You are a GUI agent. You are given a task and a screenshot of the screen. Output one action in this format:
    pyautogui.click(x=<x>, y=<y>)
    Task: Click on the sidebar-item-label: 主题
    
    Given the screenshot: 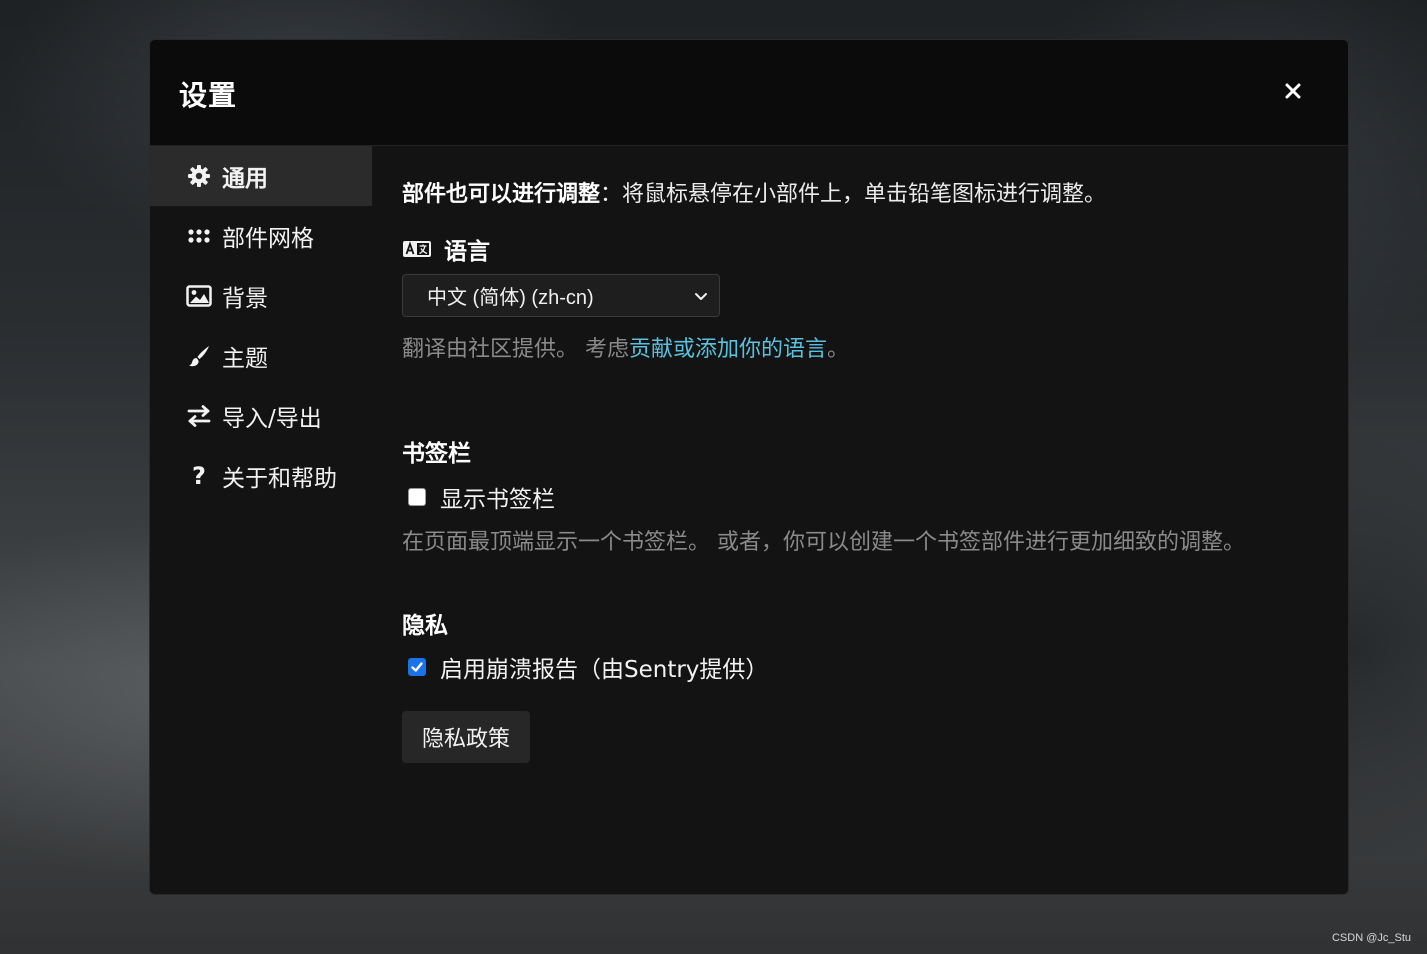 What is the action you would take?
    pyautogui.click(x=245, y=359)
    